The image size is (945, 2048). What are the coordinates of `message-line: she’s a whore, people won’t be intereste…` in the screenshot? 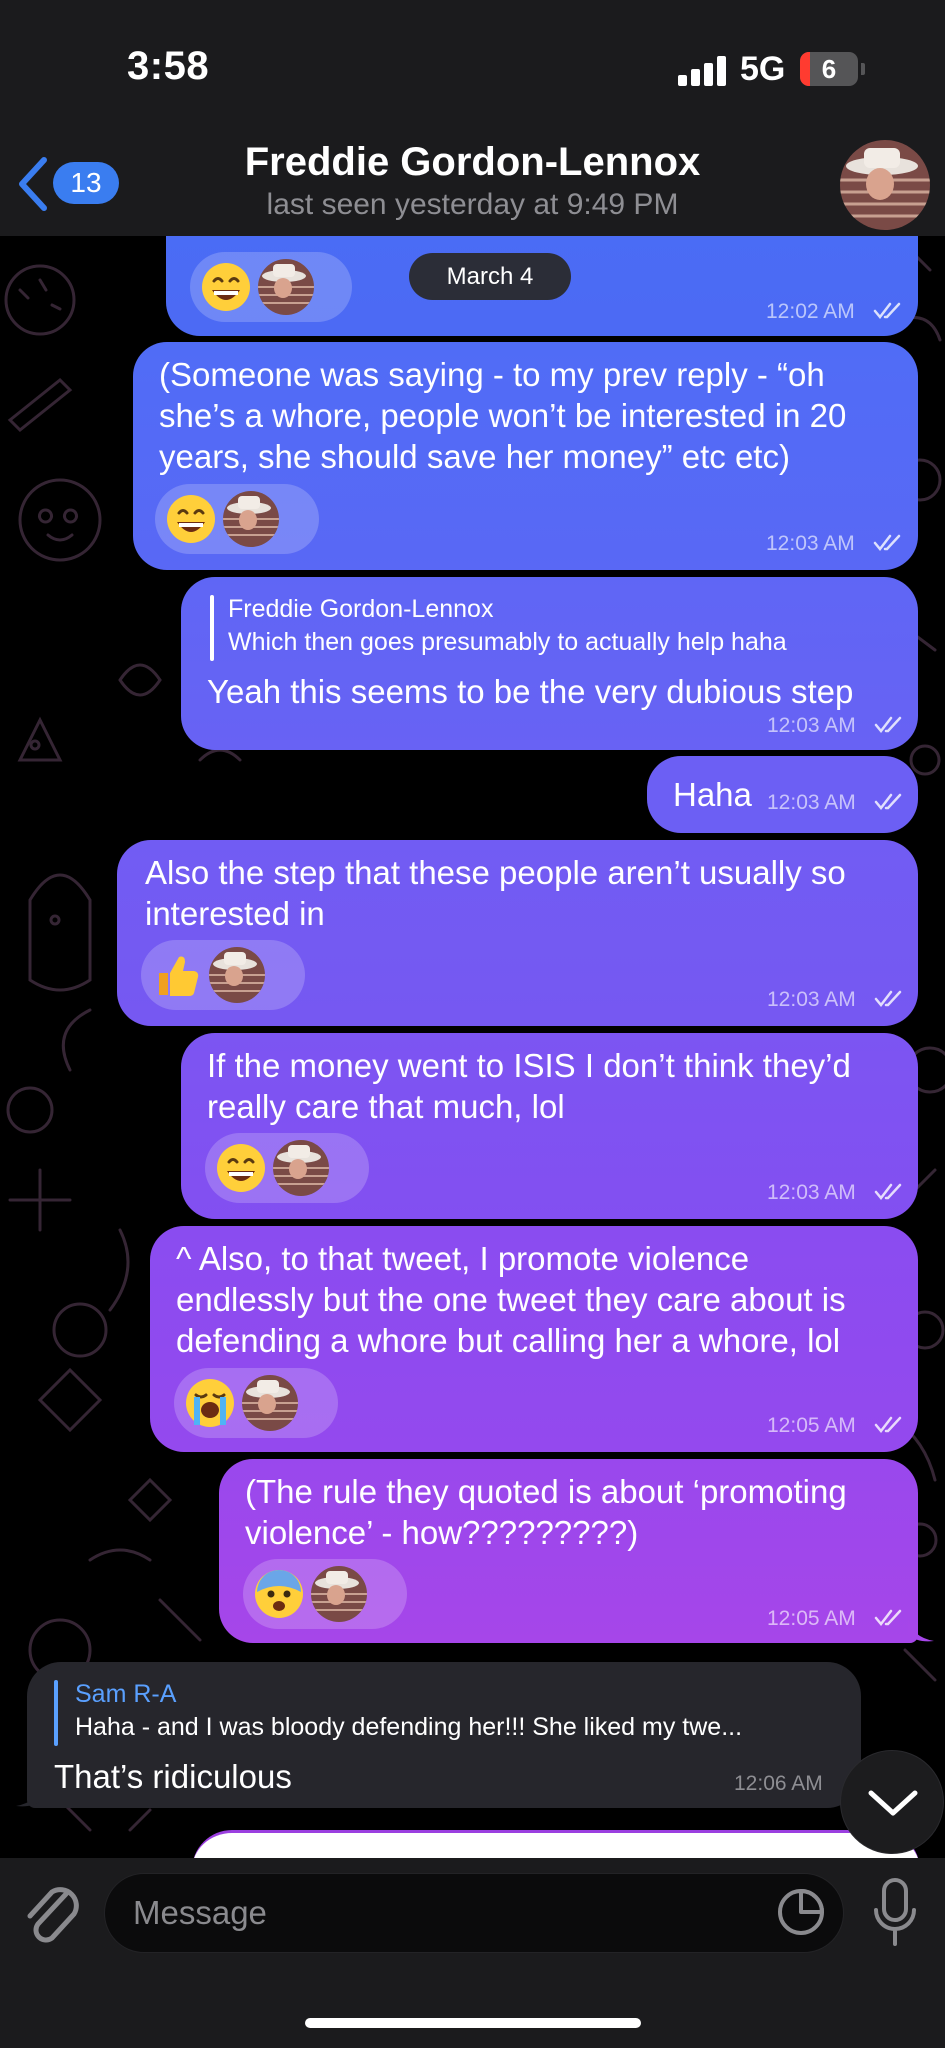 It's located at (503, 415).